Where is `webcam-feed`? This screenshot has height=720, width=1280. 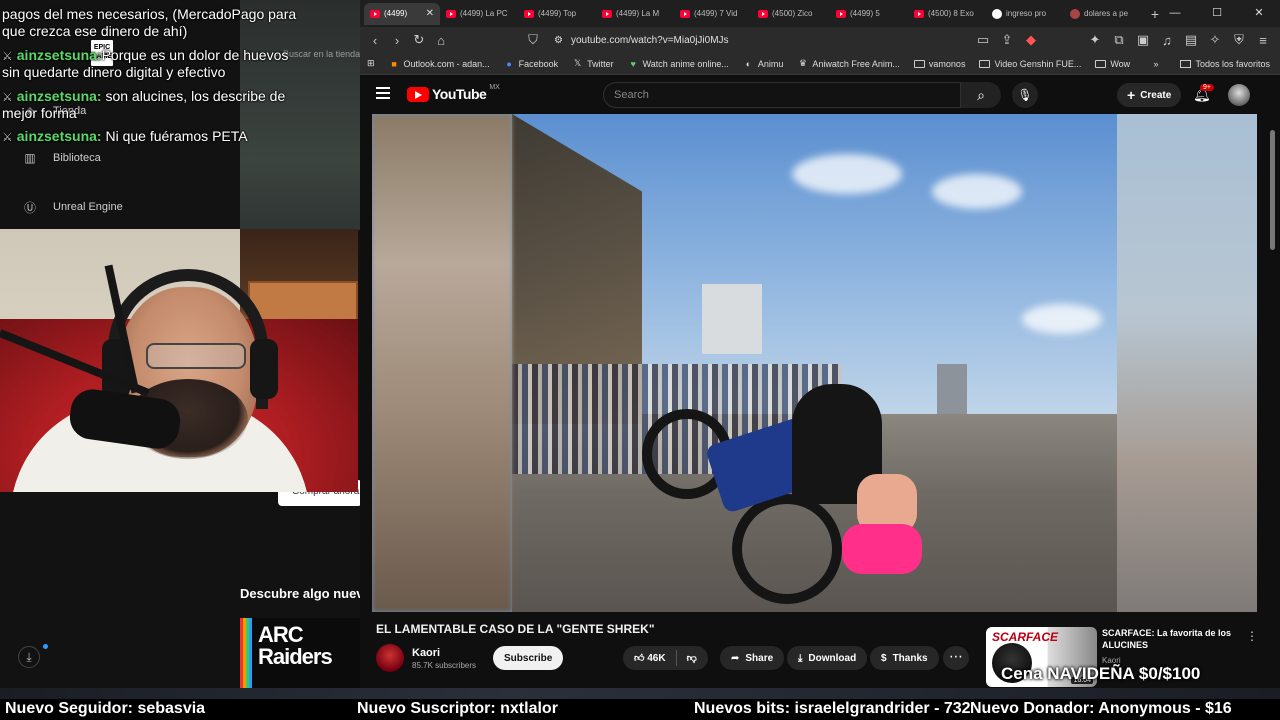
webcam-feed is located at coordinates (179, 360).